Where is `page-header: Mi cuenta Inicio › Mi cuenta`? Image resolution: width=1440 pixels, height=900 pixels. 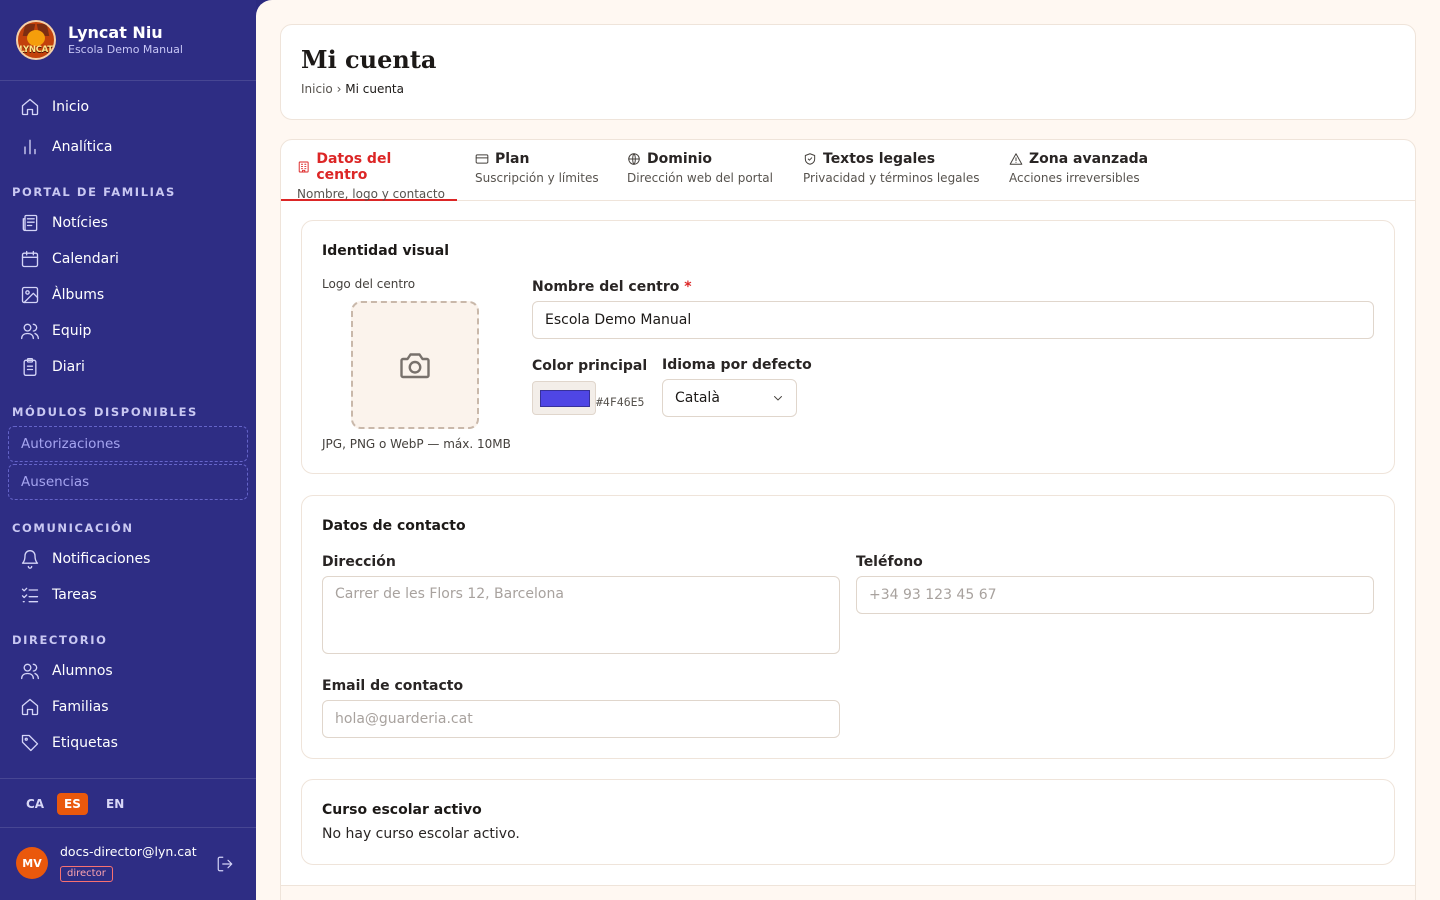
page-header: Mi cuenta Inicio › Mi cuenta is located at coordinates (848, 72).